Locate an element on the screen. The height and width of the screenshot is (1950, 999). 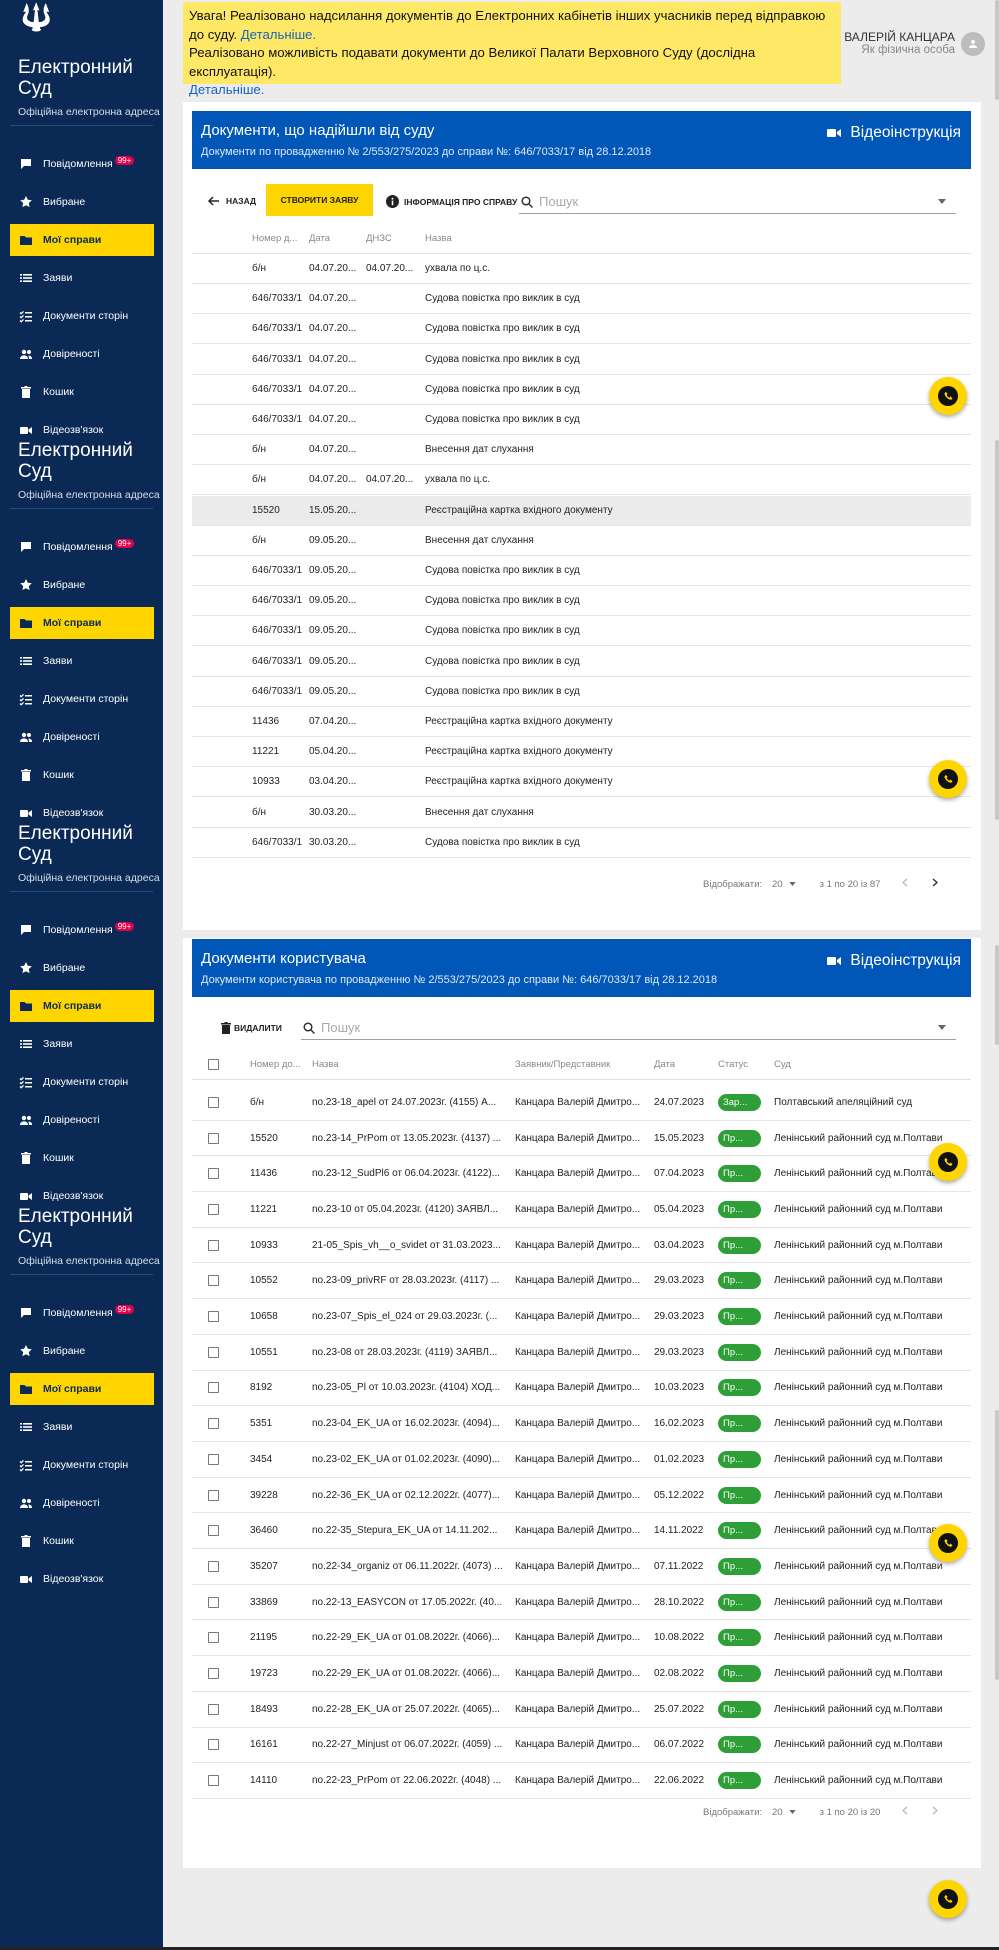
case-info-button: ІНФОРМАЦІЯ ПРО СПРАВУ is located at coordinates (451, 201).